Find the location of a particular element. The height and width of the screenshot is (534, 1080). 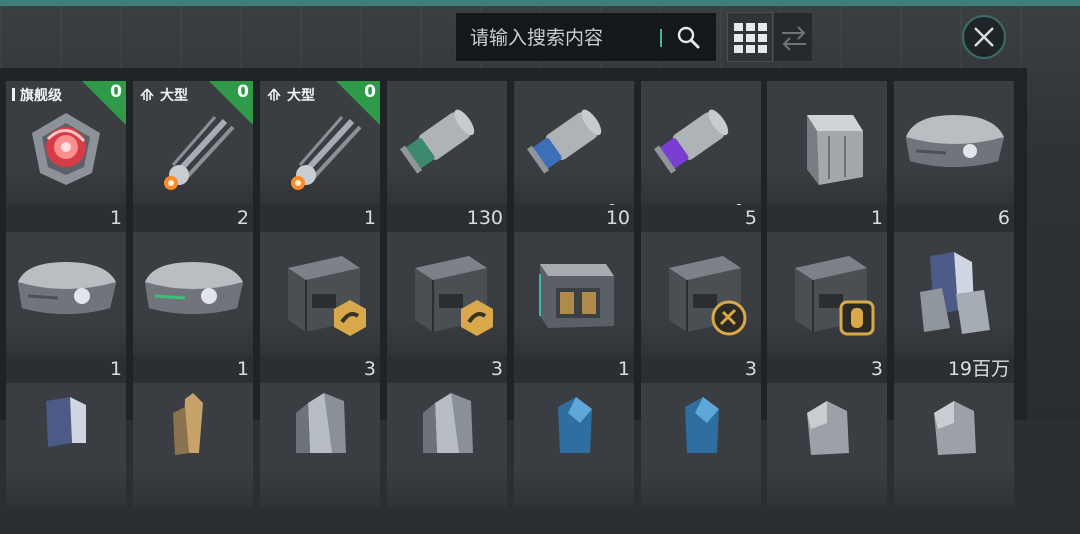

item-count: 10 is located at coordinates (574, 218).